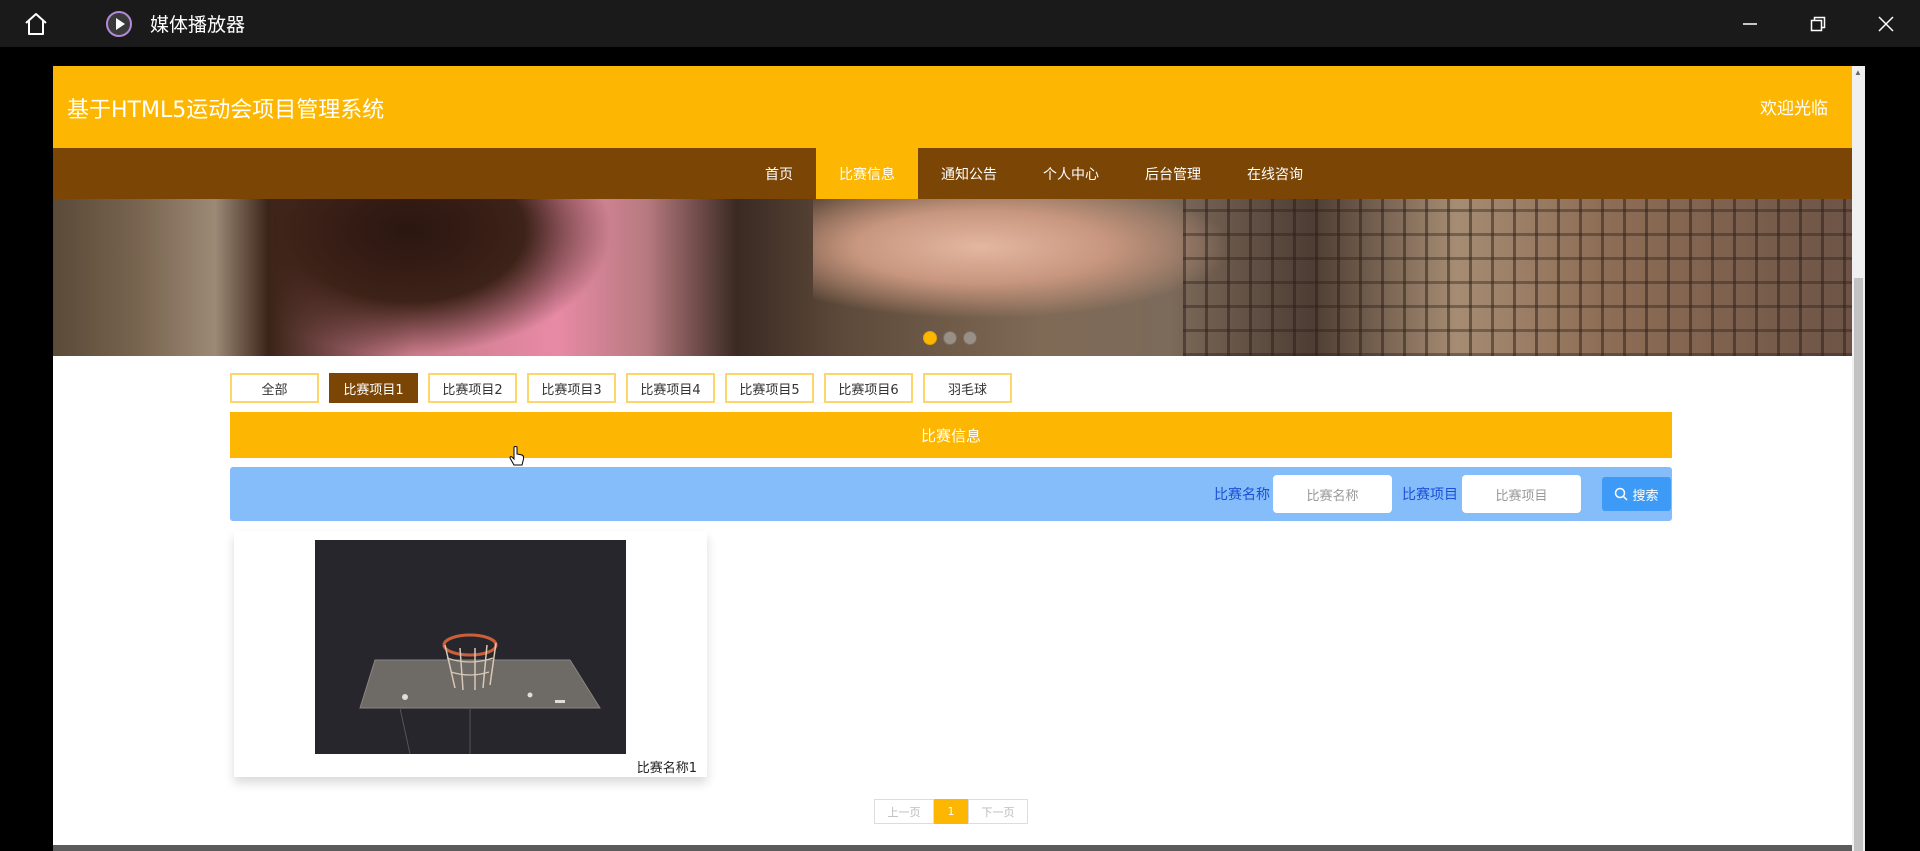 The width and height of the screenshot is (1920, 851). Describe the element at coordinates (1521, 494) in the screenshot. I see `match-item-input: 比赛项目` at that location.